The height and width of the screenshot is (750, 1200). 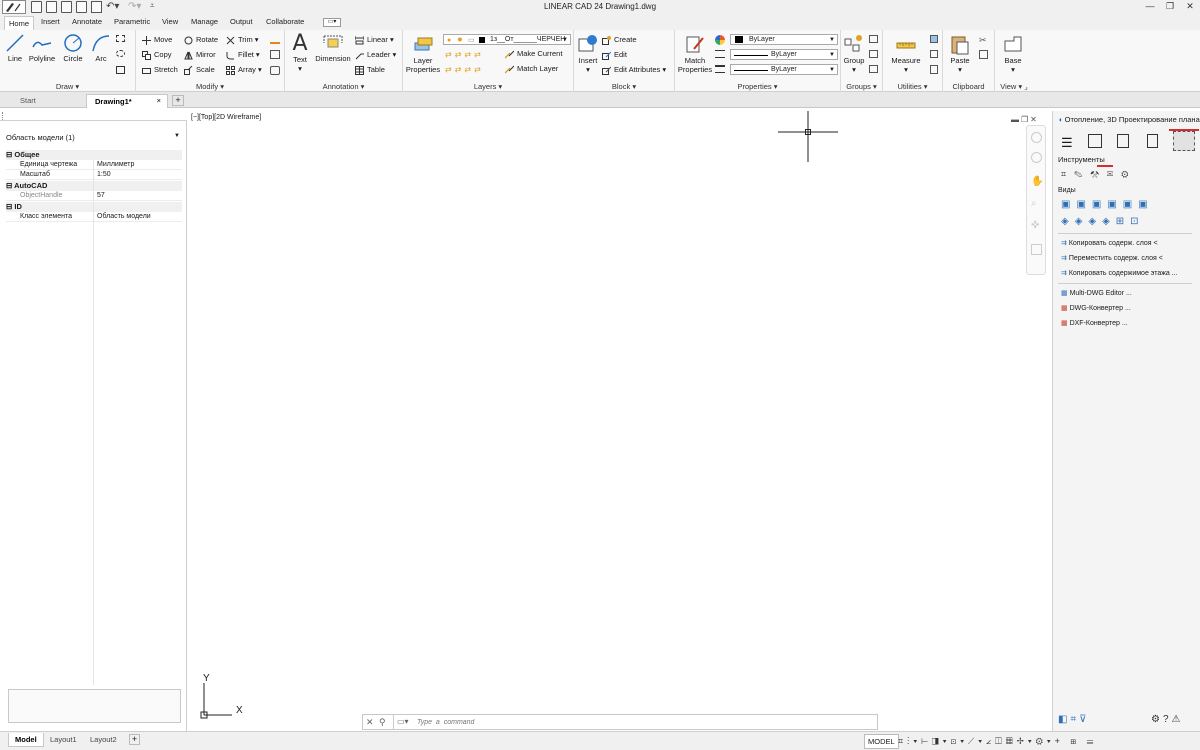 What do you see at coordinates (170, 21) in the screenshot?
I see `tab-view: View` at bounding box center [170, 21].